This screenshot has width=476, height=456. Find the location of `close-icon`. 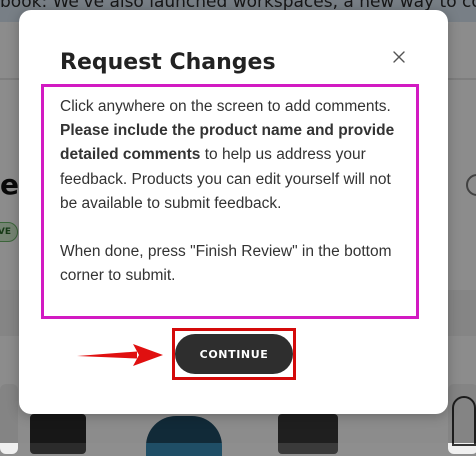

close-icon is located at coordinates (399, 57).